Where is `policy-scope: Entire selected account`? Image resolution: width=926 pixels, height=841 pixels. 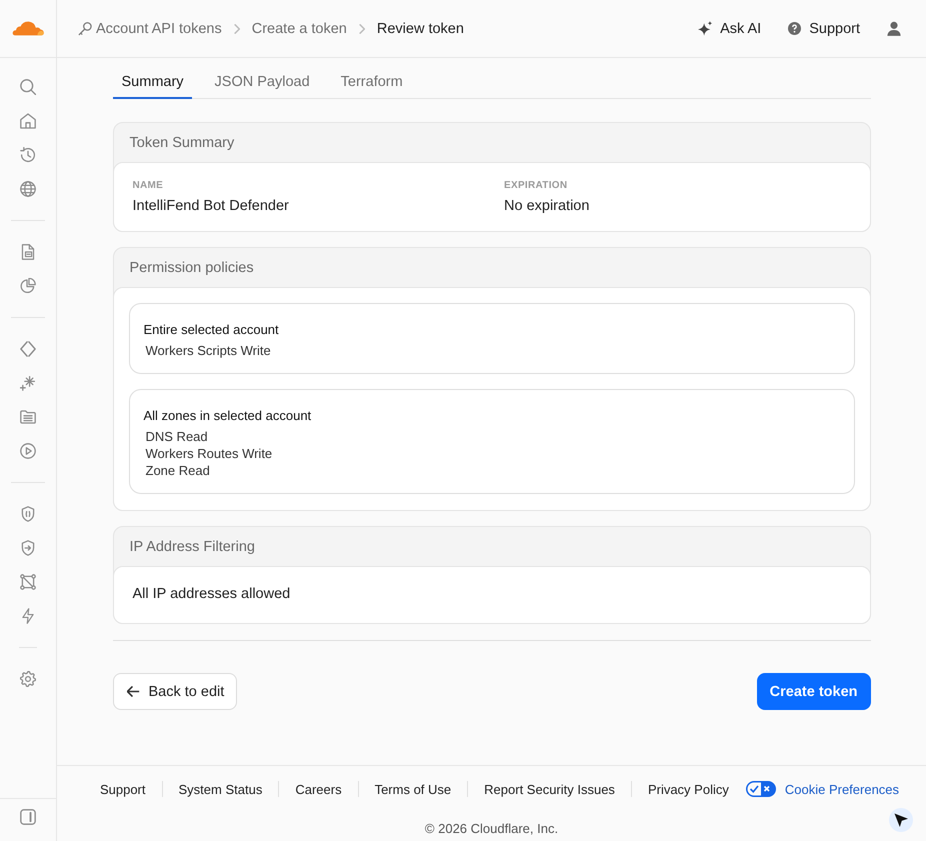 policy-scope: Entire selected account is located at coordinates (212, 330).